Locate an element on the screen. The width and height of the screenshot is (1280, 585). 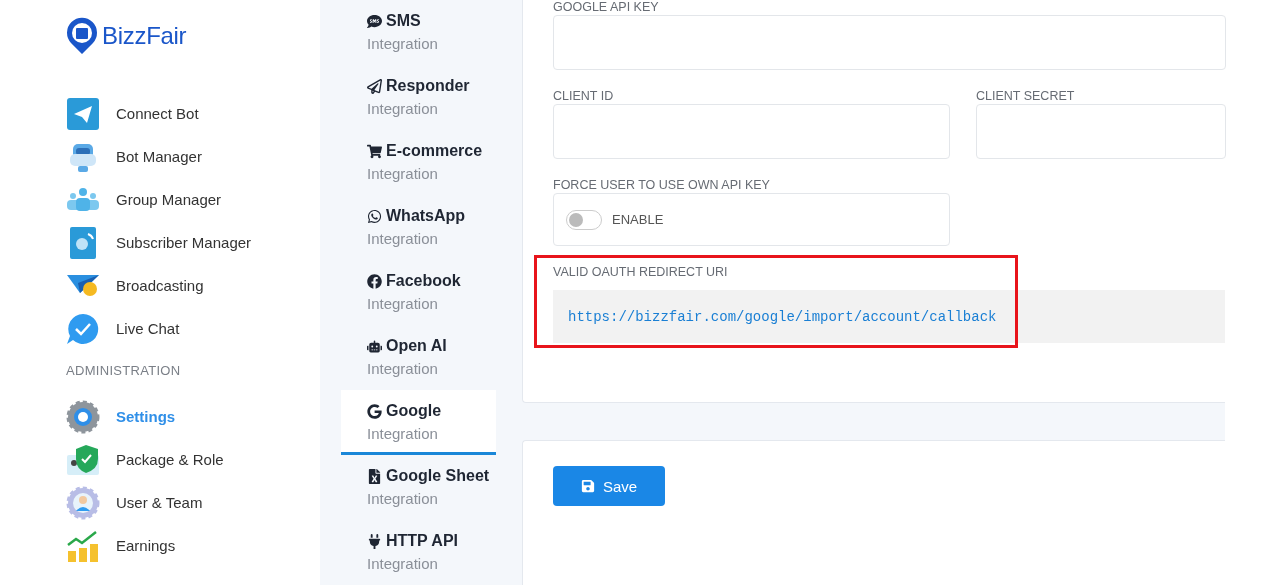
cart-icon is located at coordinates (374, 151).